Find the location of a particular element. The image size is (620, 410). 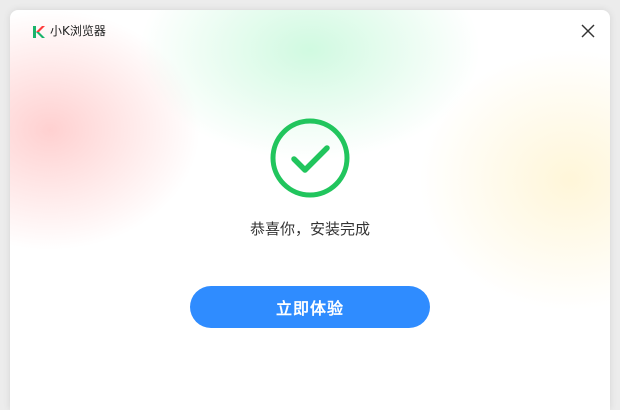

title-bar: 小K浏览器 is located at coordinates (310, 32).